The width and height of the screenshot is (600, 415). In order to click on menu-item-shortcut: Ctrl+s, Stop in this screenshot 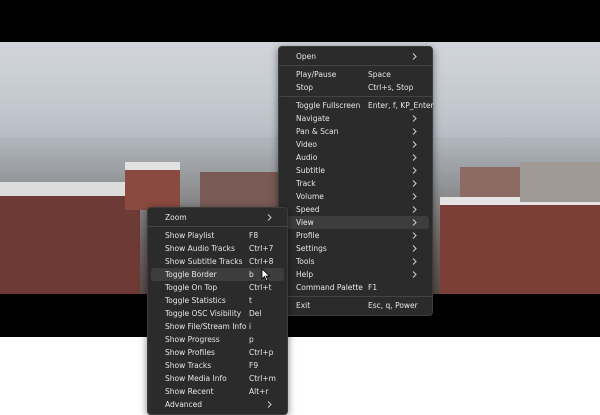, I will do `click(391, 87)`.